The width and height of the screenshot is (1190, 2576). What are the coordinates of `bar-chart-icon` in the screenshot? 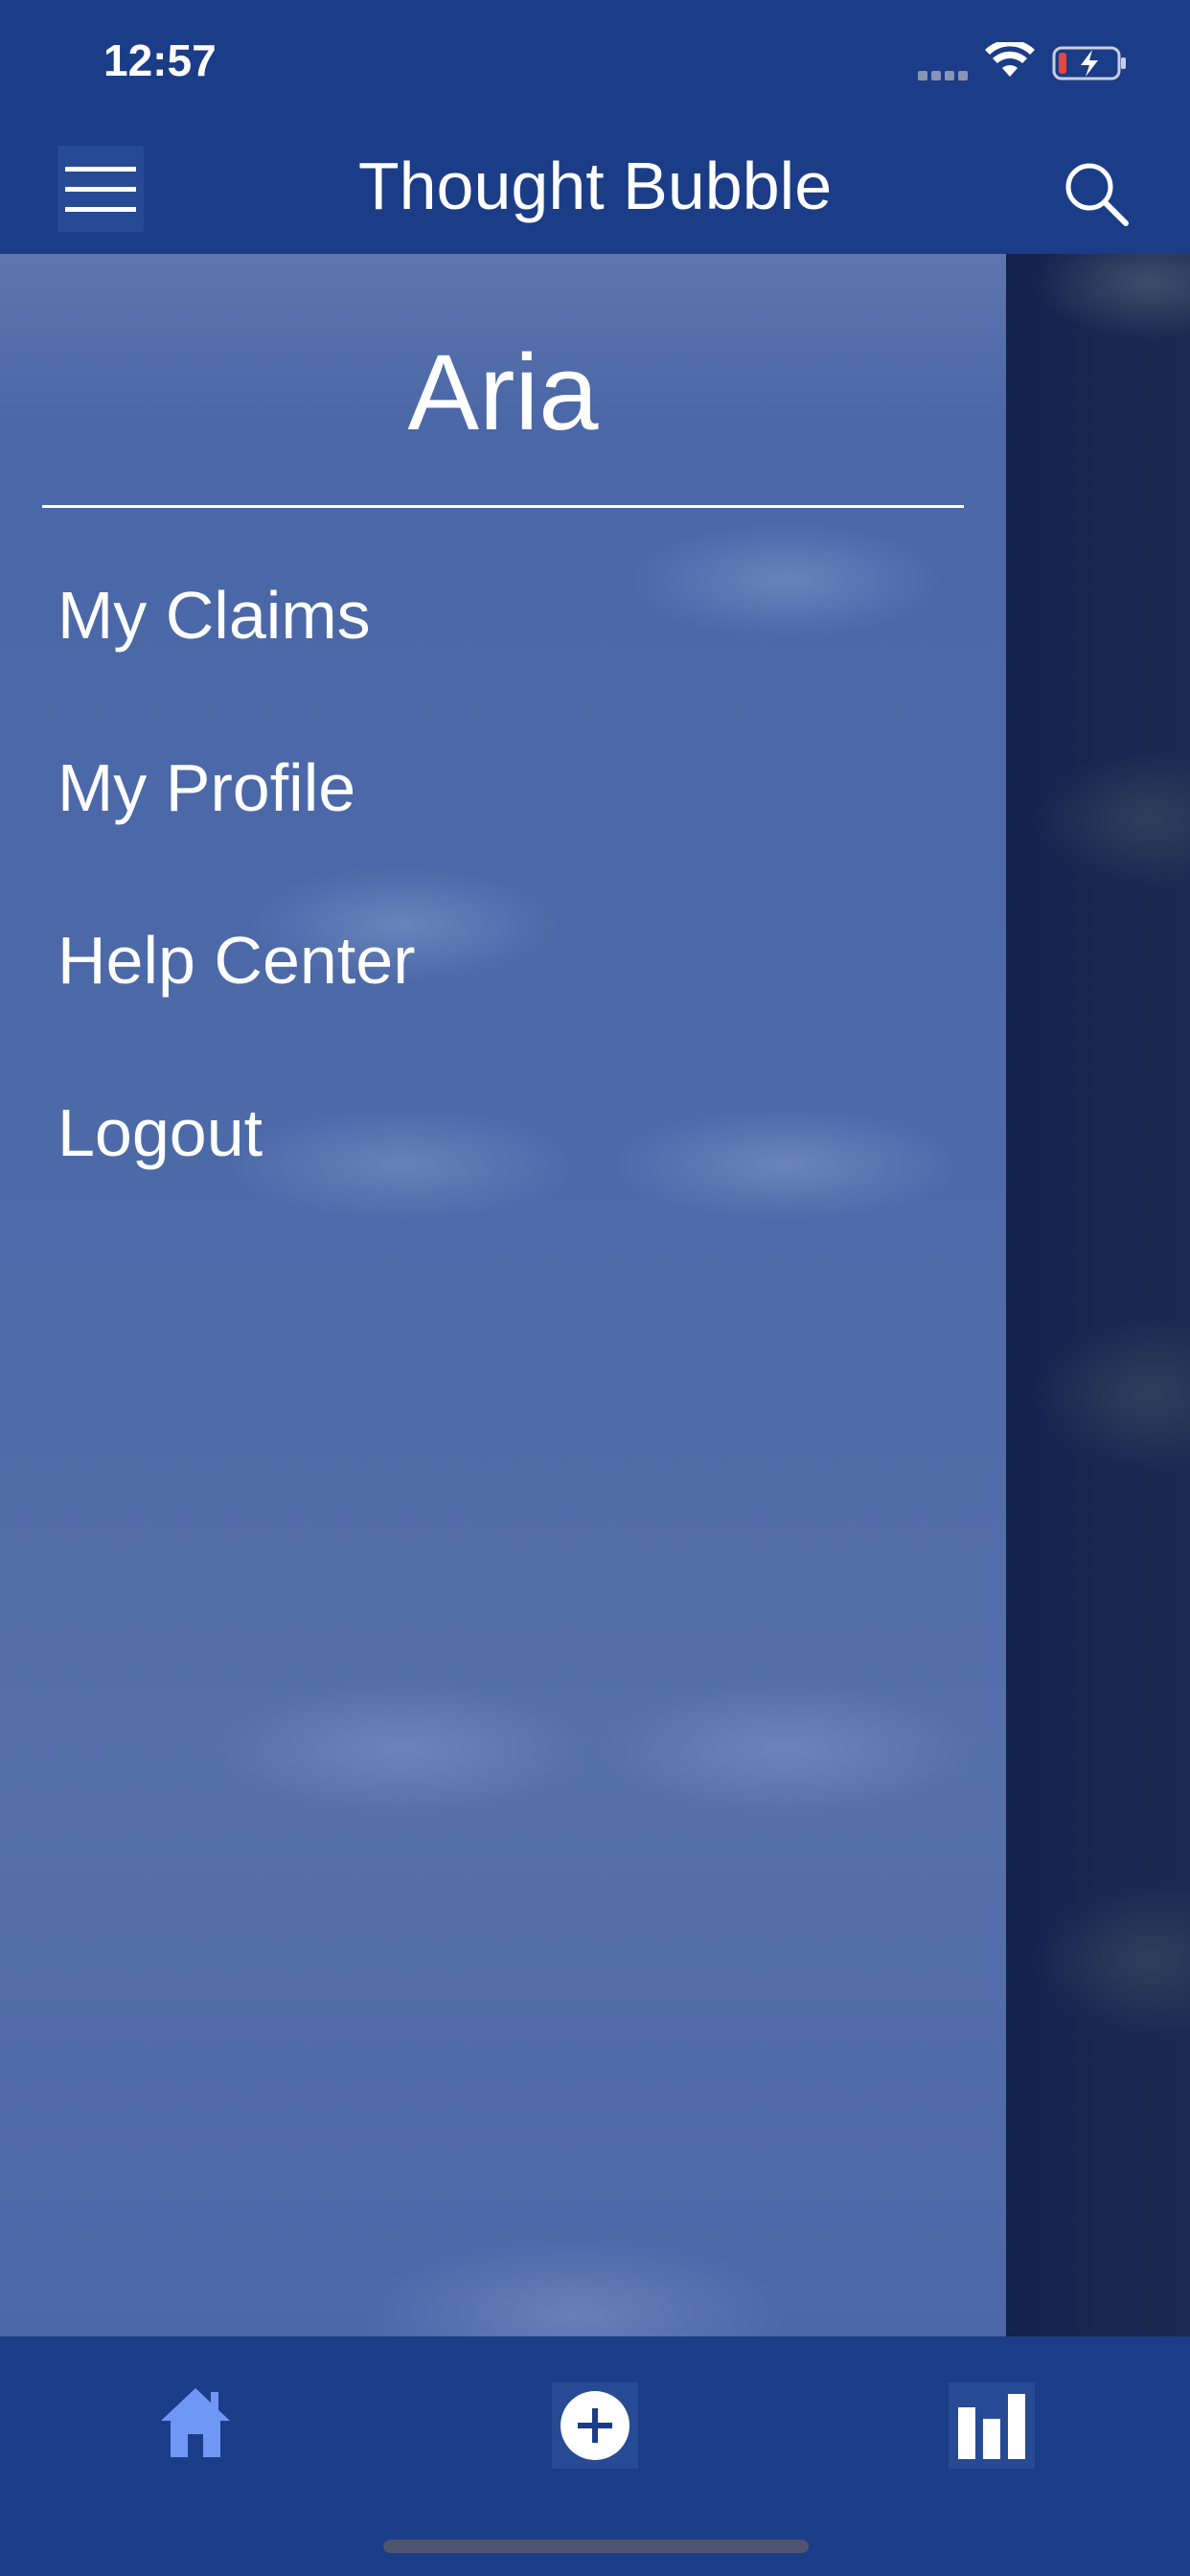 It's located at (991, 2426).